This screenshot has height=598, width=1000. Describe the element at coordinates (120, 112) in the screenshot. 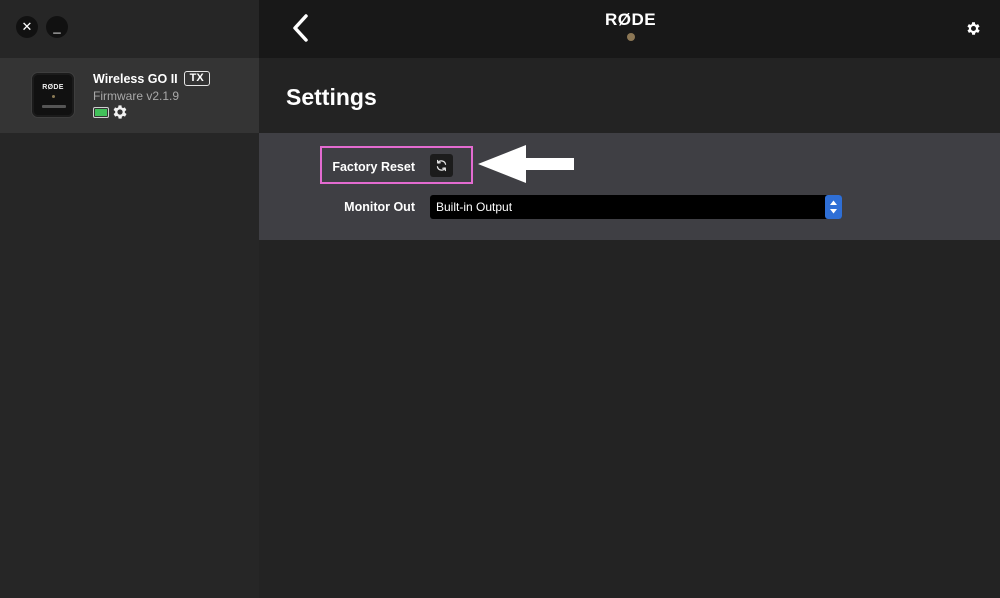

I see `device-settings-gear-icon` at that location.